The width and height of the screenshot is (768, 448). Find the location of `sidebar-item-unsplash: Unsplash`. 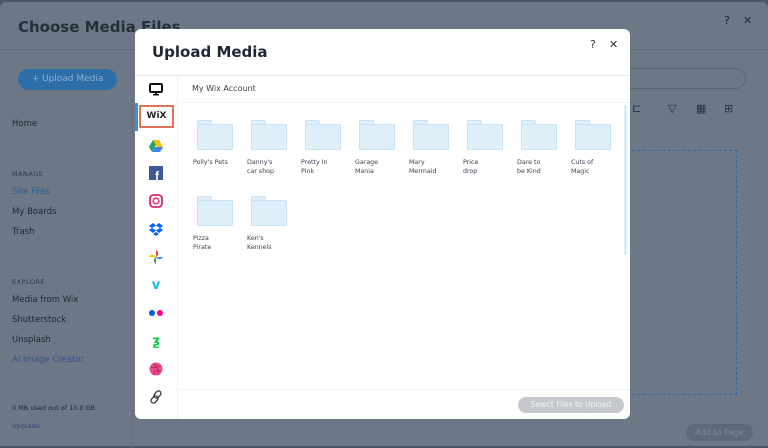

sidebar-item-unsplash: Unsplash is located at coordinates (31, 340).